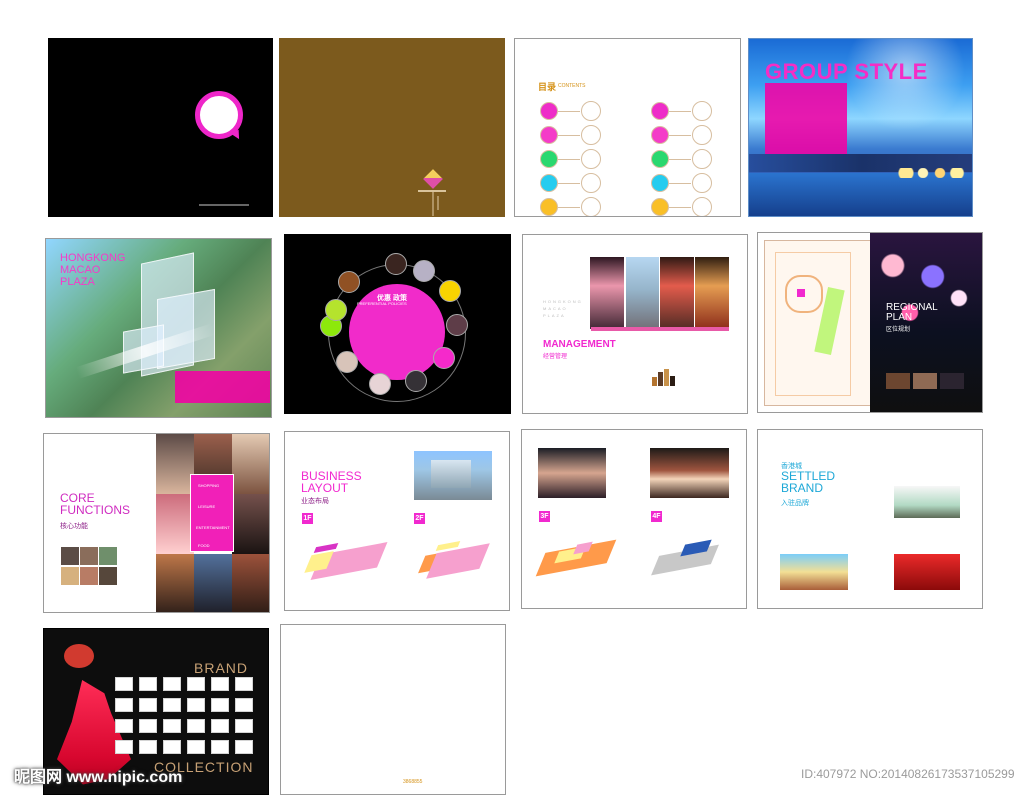 The image size is (1024, 795). I want to click on core-functions-panel: SHOPPING LEISURE ENTERTAINMENT FOOD, so click(212, 513).